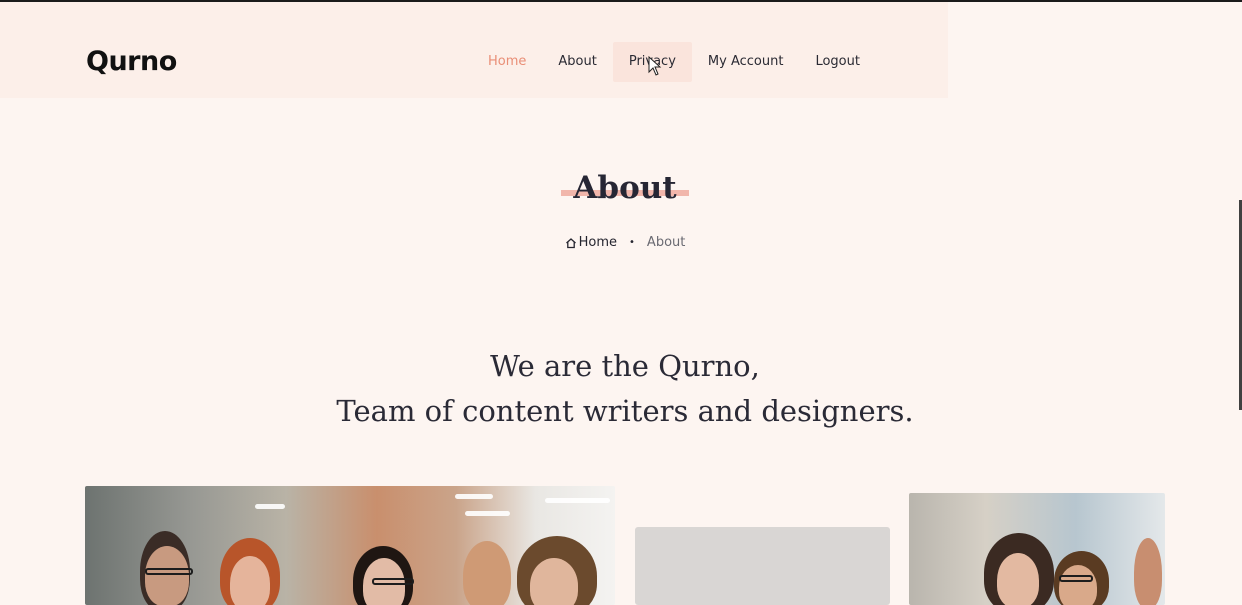 This screenshot has width=1242, height=605. Describe the element at coordinates (570, 242) in the screenshot. I see `home-icon` at that location.